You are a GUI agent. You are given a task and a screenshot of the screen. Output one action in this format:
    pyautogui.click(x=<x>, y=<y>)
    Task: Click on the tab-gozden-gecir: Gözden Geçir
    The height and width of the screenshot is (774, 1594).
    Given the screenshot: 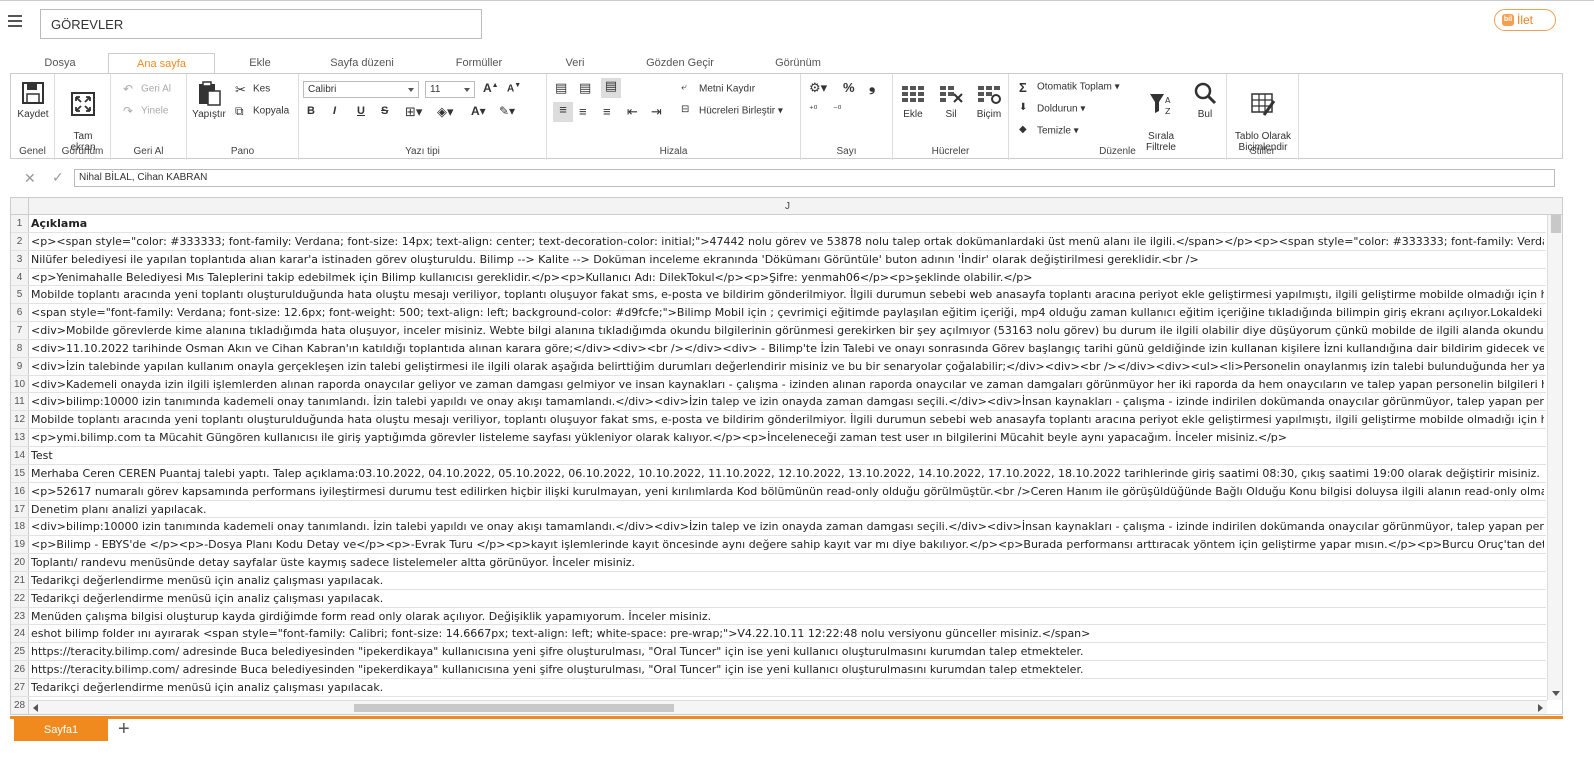 What is the action you would take?
    pyautogui.click(x=680, y=63)
    